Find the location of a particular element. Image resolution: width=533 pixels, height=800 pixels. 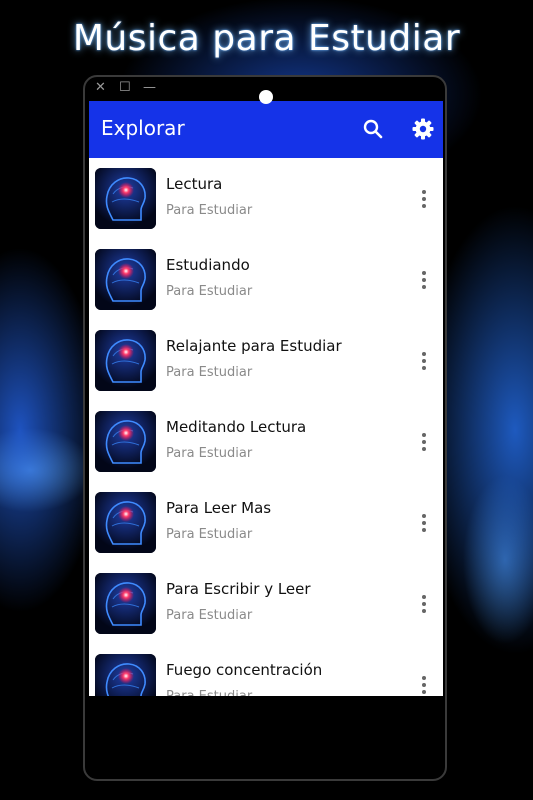

minimize-icon: — is located at coordinates (149, 88).